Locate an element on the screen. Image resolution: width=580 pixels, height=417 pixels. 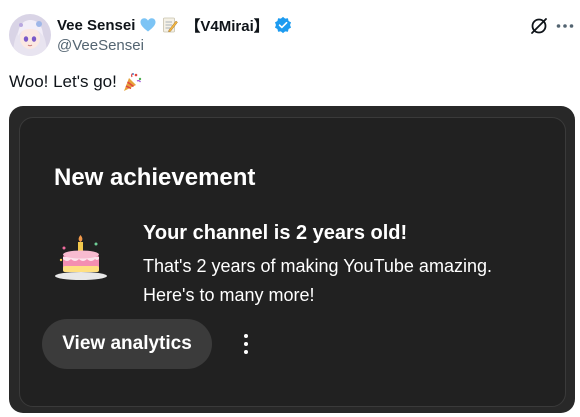
more-horizontal-icon is located at coordinates (565, 26).